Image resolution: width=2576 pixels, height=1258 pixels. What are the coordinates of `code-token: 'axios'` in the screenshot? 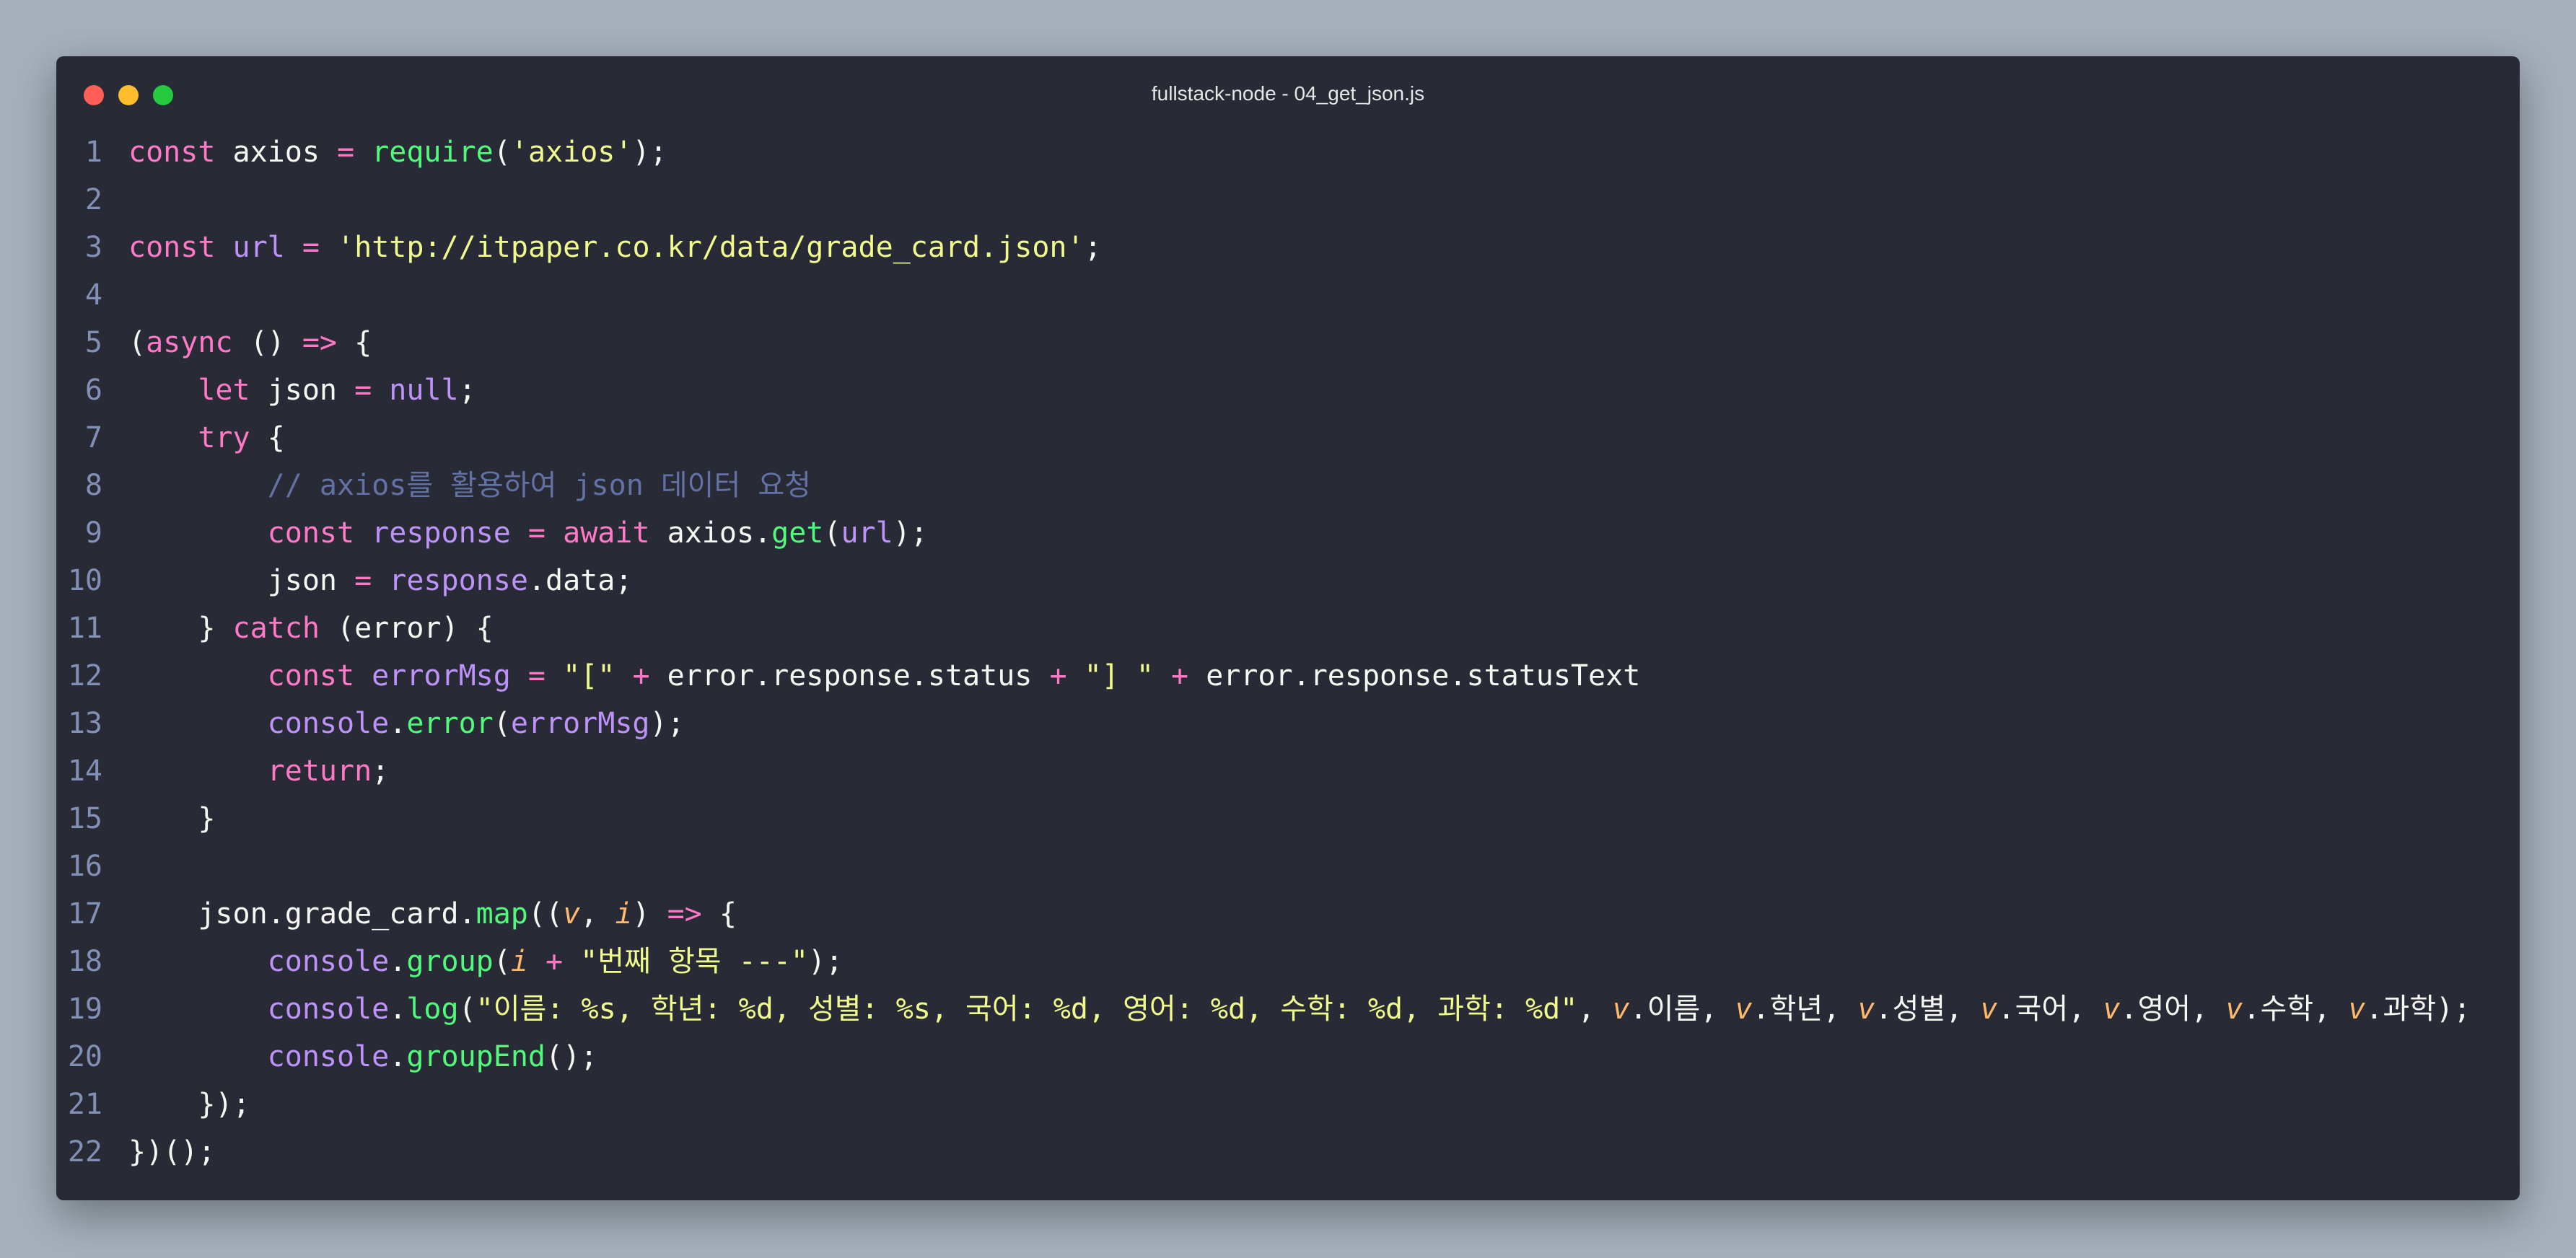 It's located at (571, 152).